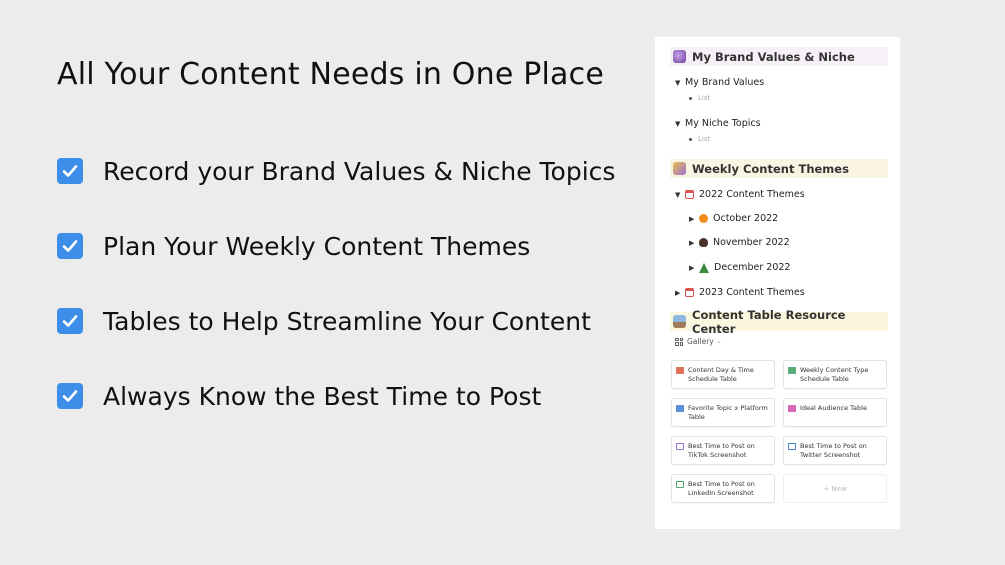  Describe the element at coordinates (746, 218) in the screenshot. I see `toggle-label: October 2022` at that location.